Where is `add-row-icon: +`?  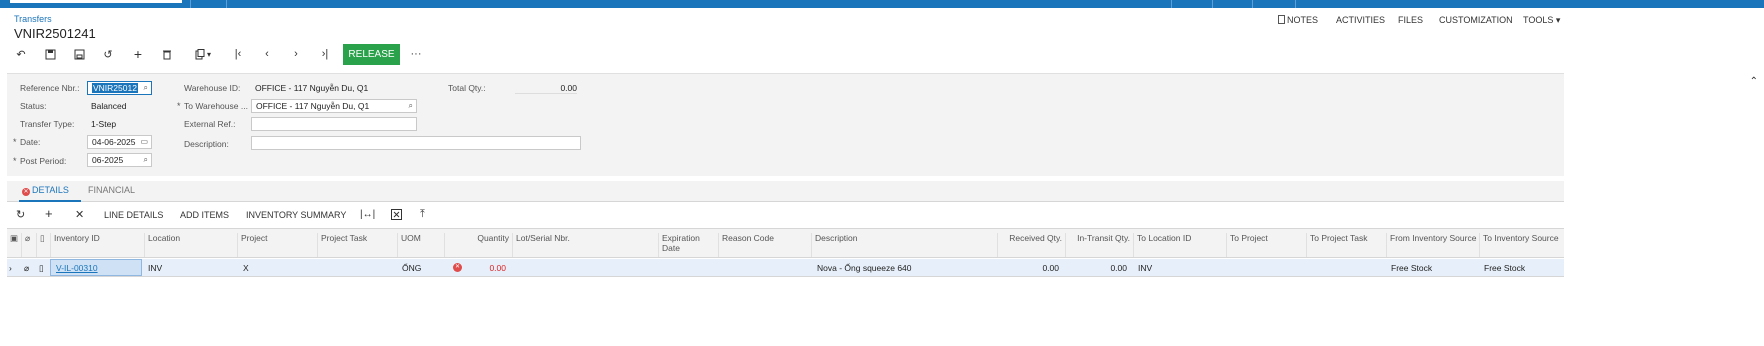 add-row-icon: + is located at coordinates (49, 213).